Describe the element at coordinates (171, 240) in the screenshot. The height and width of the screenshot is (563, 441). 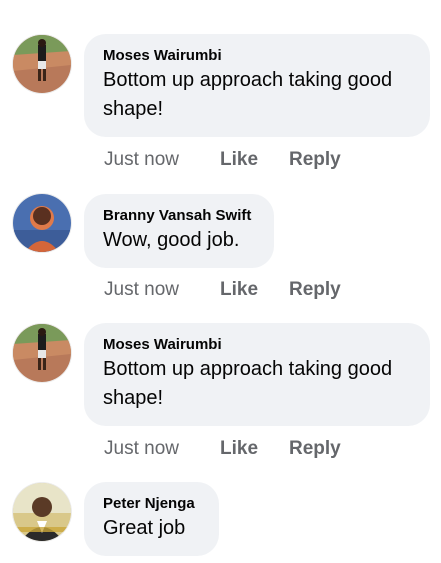
I see `comment-text: Wow, good job.` at that location.